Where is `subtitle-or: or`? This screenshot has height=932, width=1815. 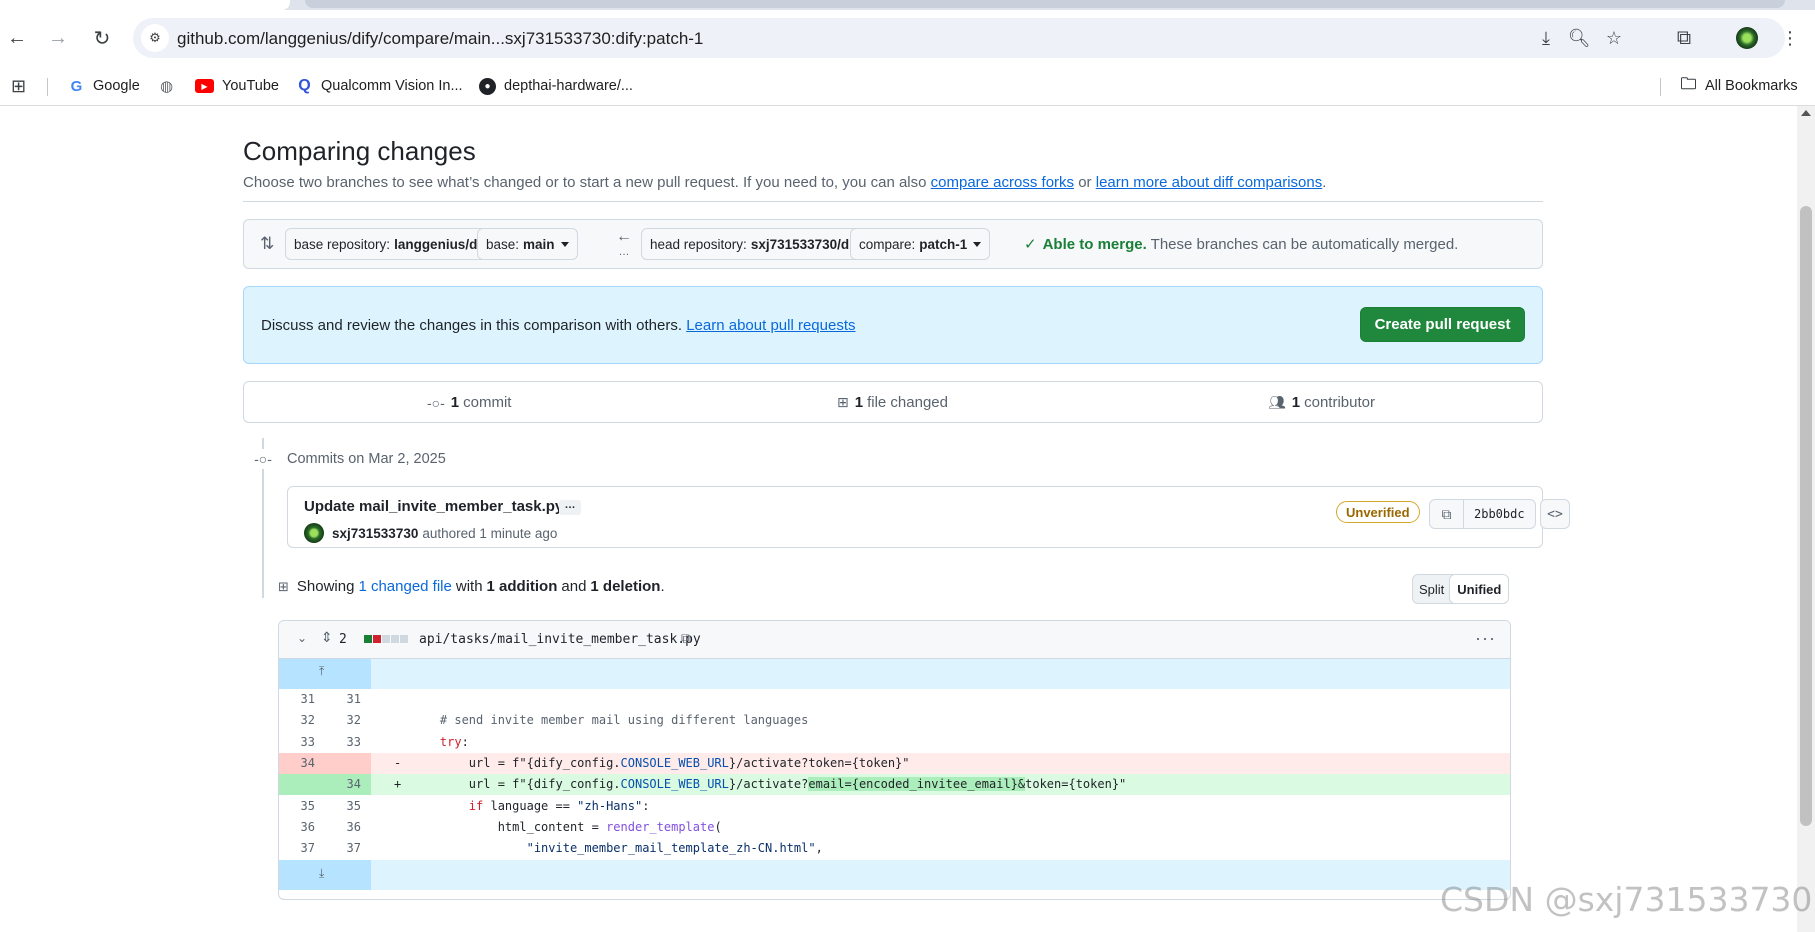
subtitle-or: or is located at coordinates (1085, 182).